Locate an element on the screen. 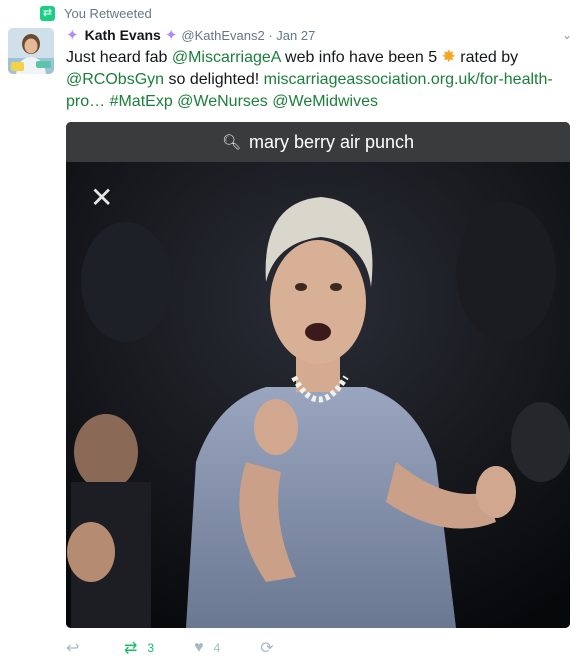  avatar is located at coordinates (31, 51).